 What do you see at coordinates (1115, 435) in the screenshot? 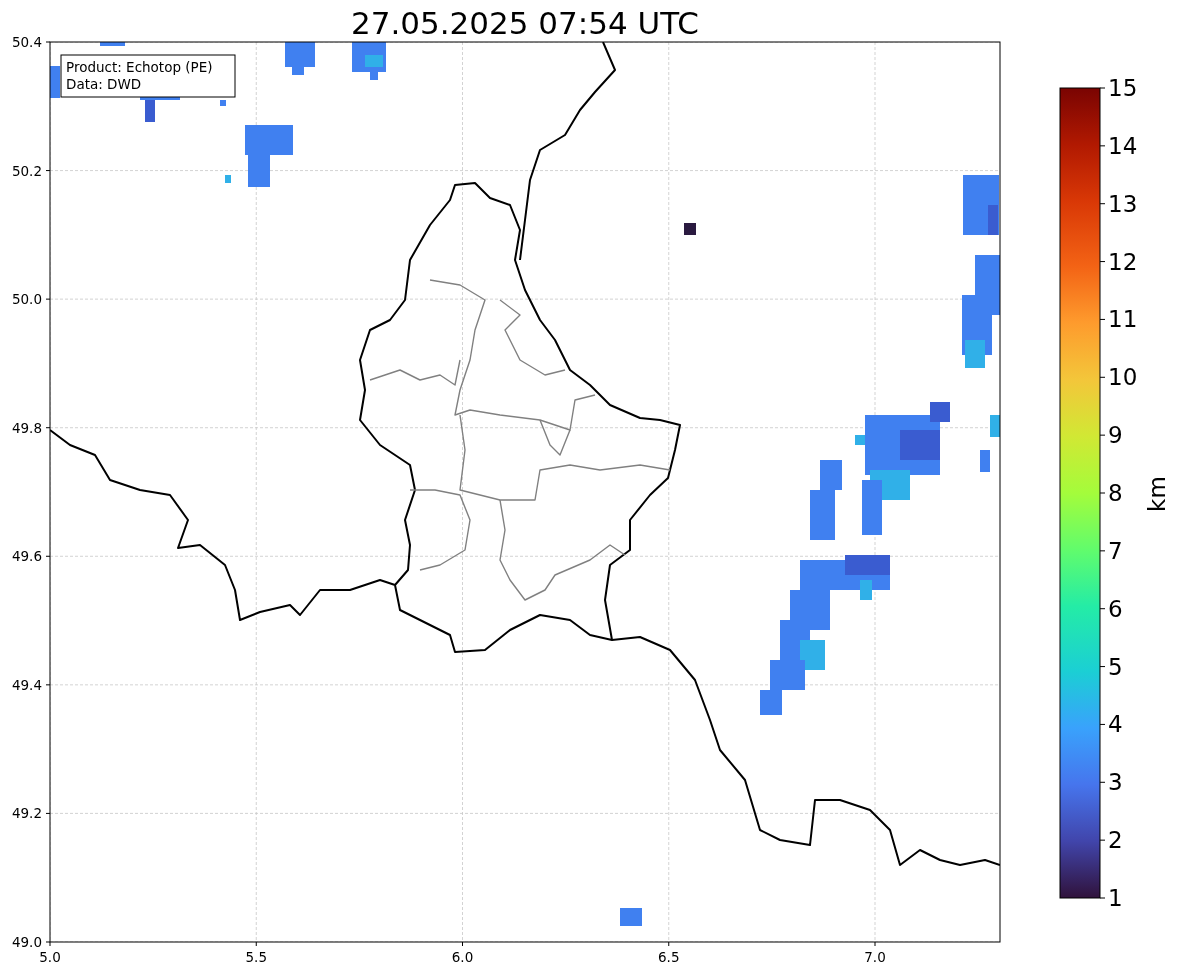
I see `colorbar-tick-label: 9` at bounding box center [1115, 435].